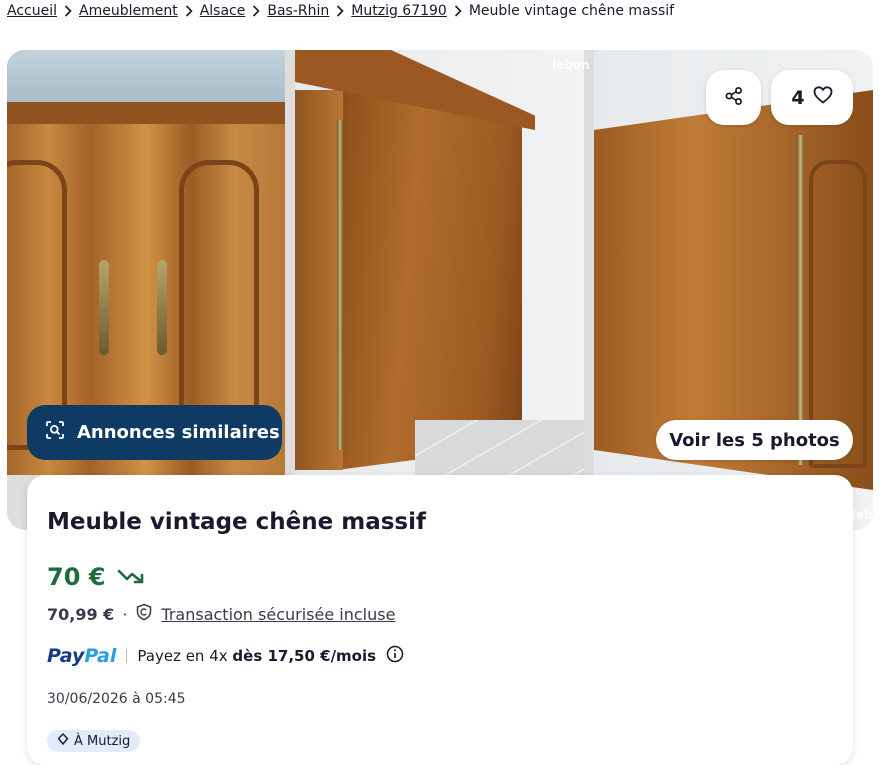  I want to click on share-icon, so click(734, 98).